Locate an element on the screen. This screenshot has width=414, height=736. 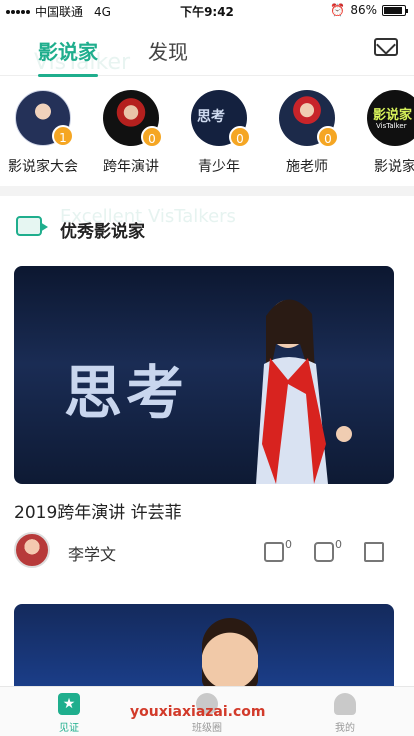
category-item-youth: 思考 0 青少年 is located at coordinates (219, 133).